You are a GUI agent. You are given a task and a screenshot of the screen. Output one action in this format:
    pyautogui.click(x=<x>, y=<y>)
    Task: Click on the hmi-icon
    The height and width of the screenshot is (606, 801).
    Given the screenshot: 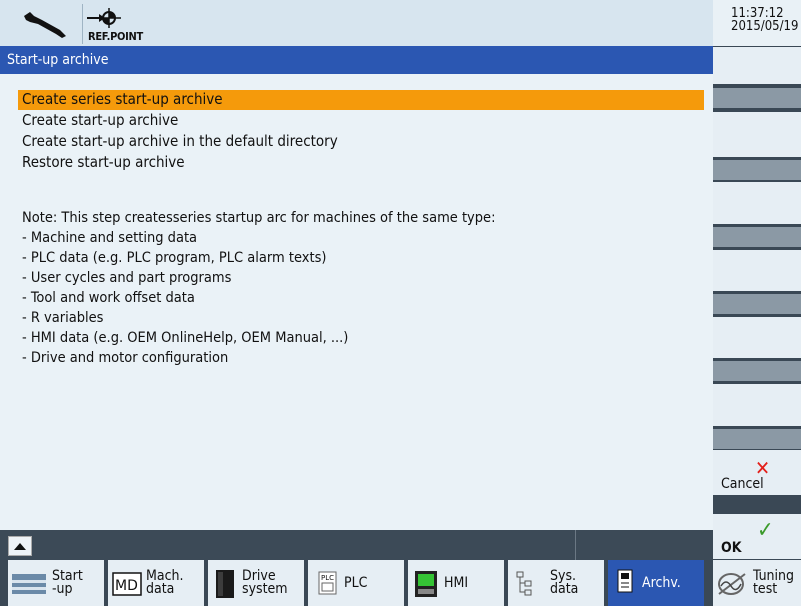 What is the action you would take?
    pyautogui.click(x=426, y=584)
    